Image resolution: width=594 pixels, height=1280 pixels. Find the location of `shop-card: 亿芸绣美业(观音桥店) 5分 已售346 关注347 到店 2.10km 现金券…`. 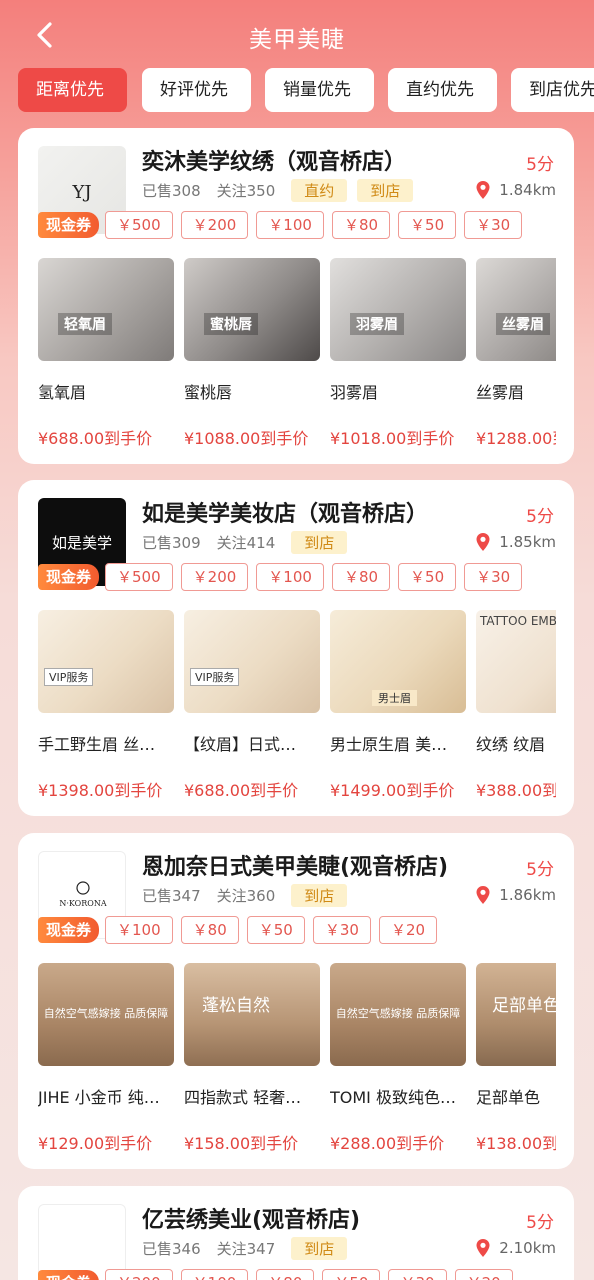

shop-card: 亿芸绣美业(观音桥店) 5分 已售346 关注347 到店 2.10km 现金券… is located at coordinates (296, 1233).